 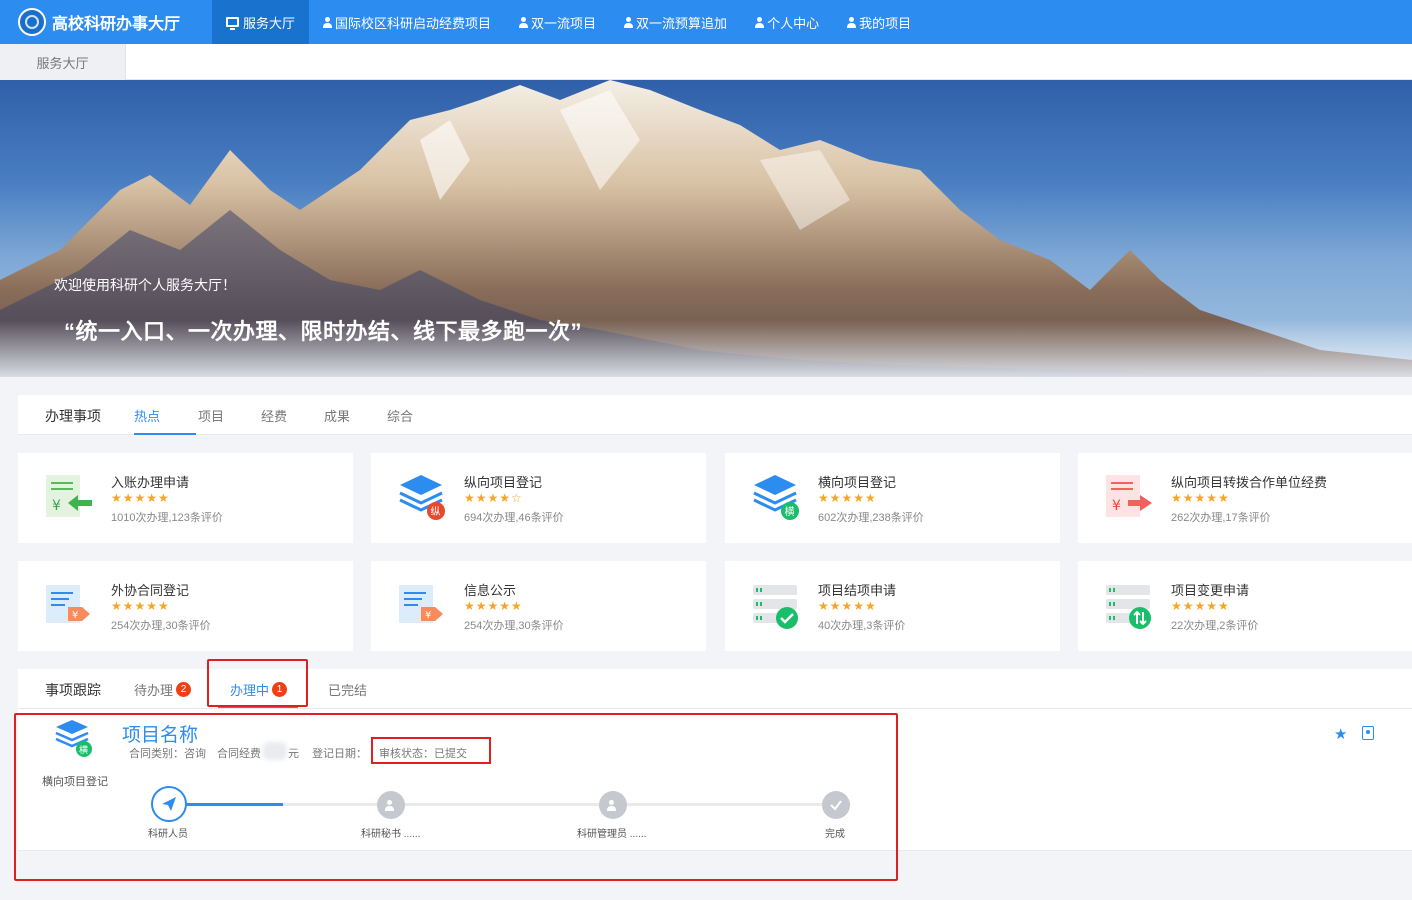 I want to click on service-card-vertical-project: 纵 纵向项目登记 ★★★★☆ 694次办理,46条评价, so click(x=538, y=498).